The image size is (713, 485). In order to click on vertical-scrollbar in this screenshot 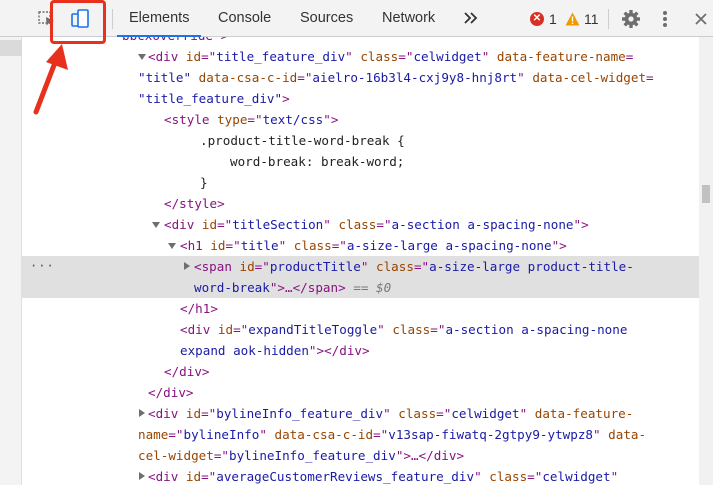, I will do `click(706, 261)`.